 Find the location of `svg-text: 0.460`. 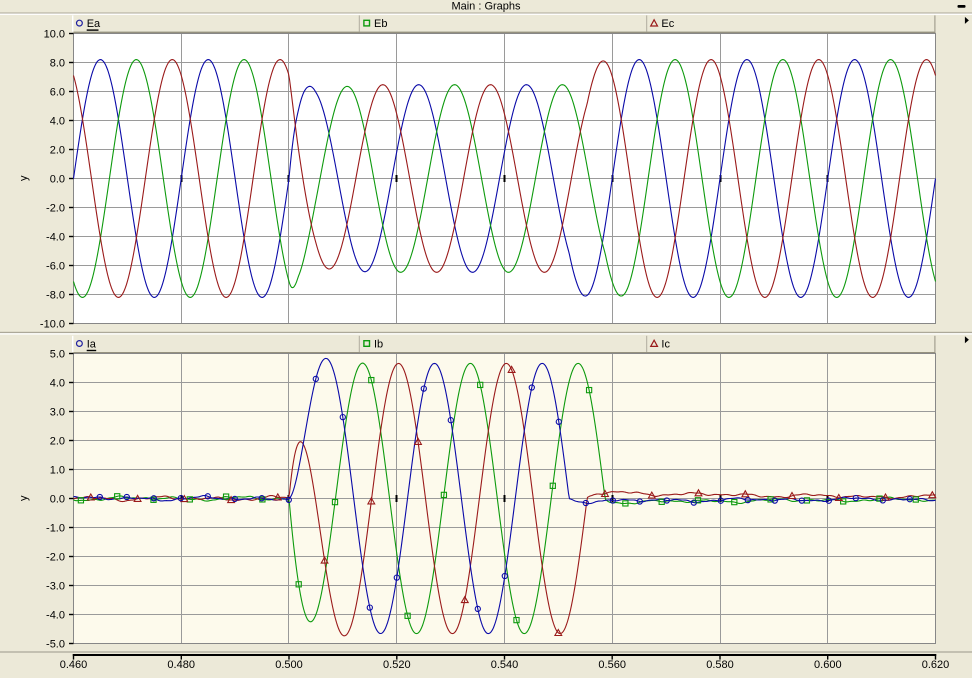

svg-text: 0.460 is located at coordinates (74, 665).